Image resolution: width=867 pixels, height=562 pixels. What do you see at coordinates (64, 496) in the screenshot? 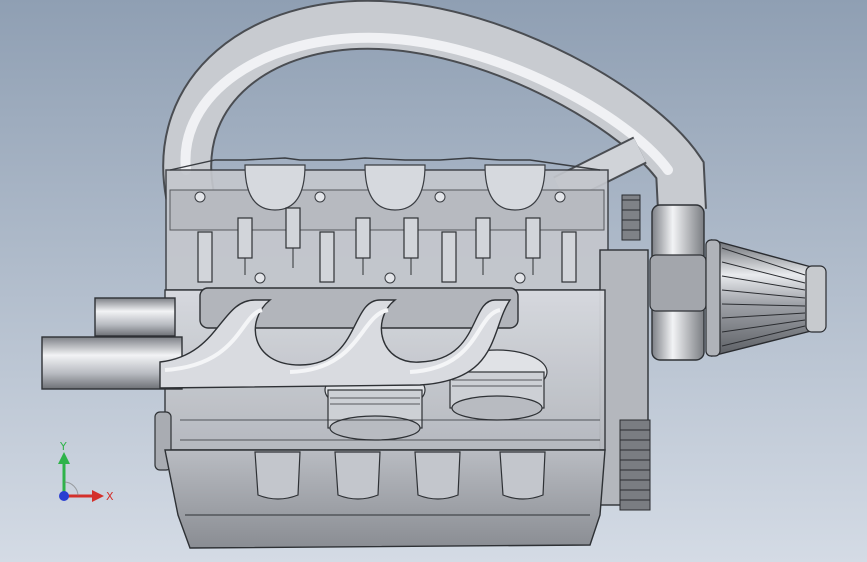
I see `z-axis-icon` at bounding box center [64, 496].